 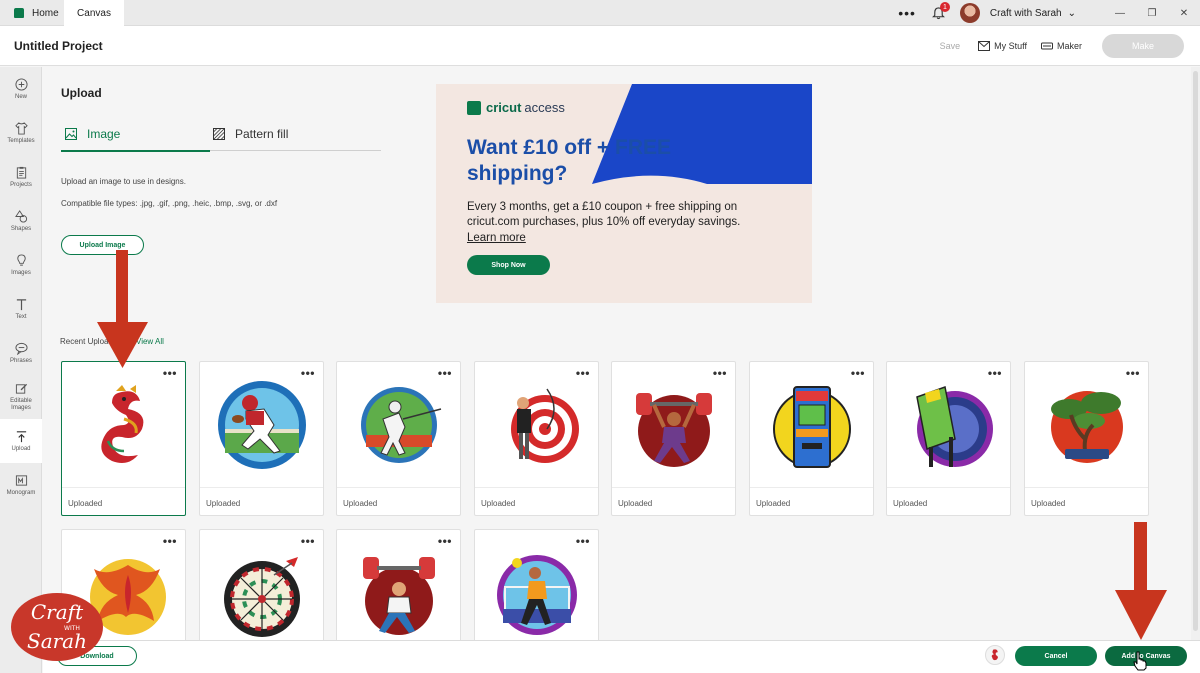 I want to click on weightlifter-2-image, so click(x=398, y=592).